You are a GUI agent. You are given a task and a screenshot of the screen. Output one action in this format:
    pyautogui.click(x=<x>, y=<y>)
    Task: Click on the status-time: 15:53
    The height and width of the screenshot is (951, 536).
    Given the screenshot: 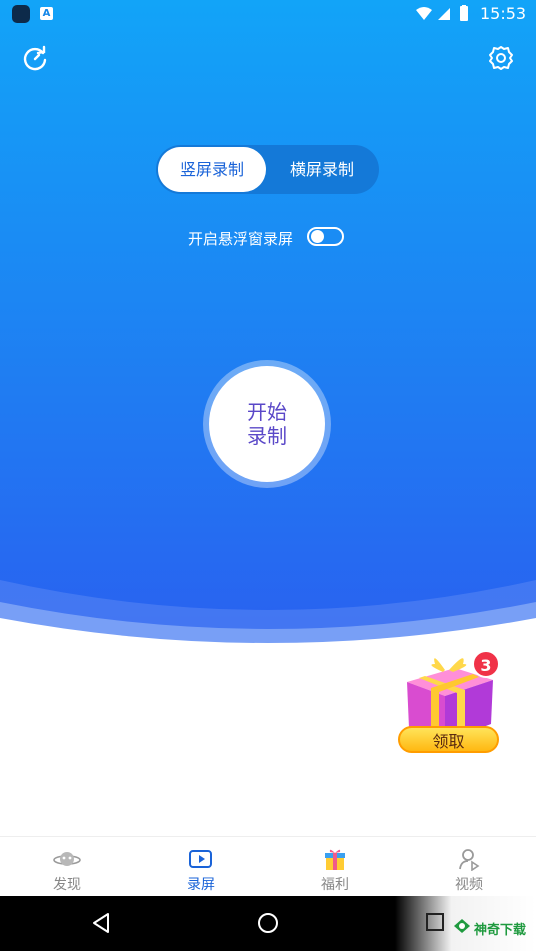 What is the action you would take?
    pyautogui.click(x=503, y=13)
    